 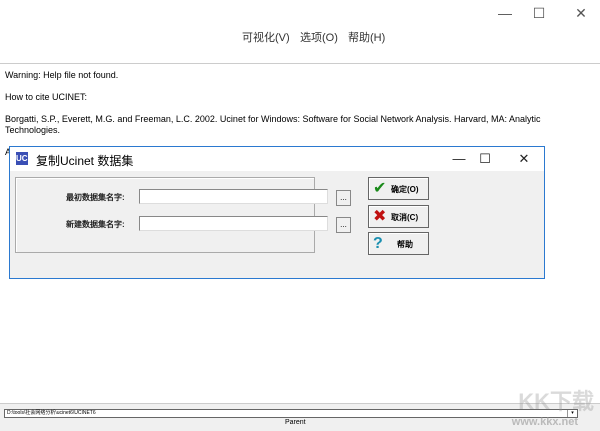 What do you see at coordinates (266, 37) in the screenshot?
I see `menu-visualize: 可视化(V)` at bounding box center [266, 37].